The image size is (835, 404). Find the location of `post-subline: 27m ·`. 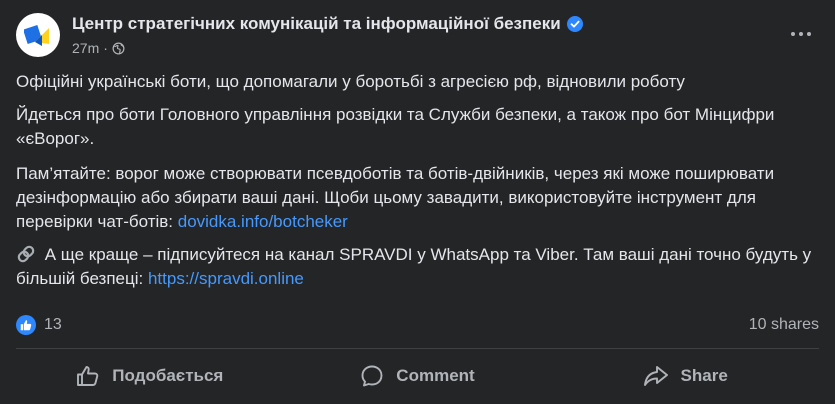

post-subline: 27m · is located at coordinates (327, 48).